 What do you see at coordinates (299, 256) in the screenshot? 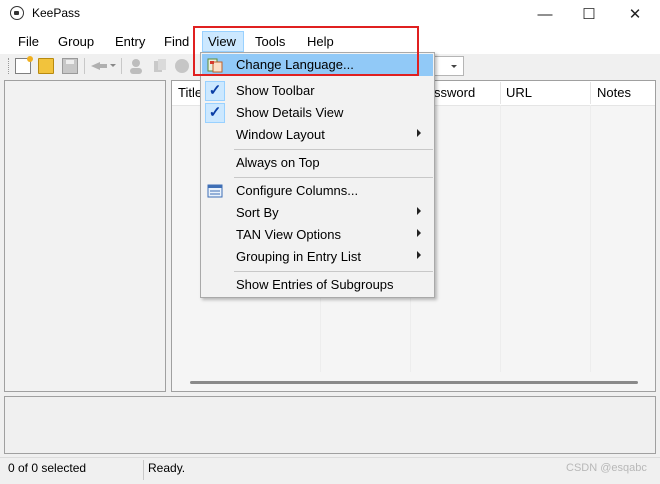
I see `menu-item-label: Grouping in Entry List` at bounding box center [299, 256].